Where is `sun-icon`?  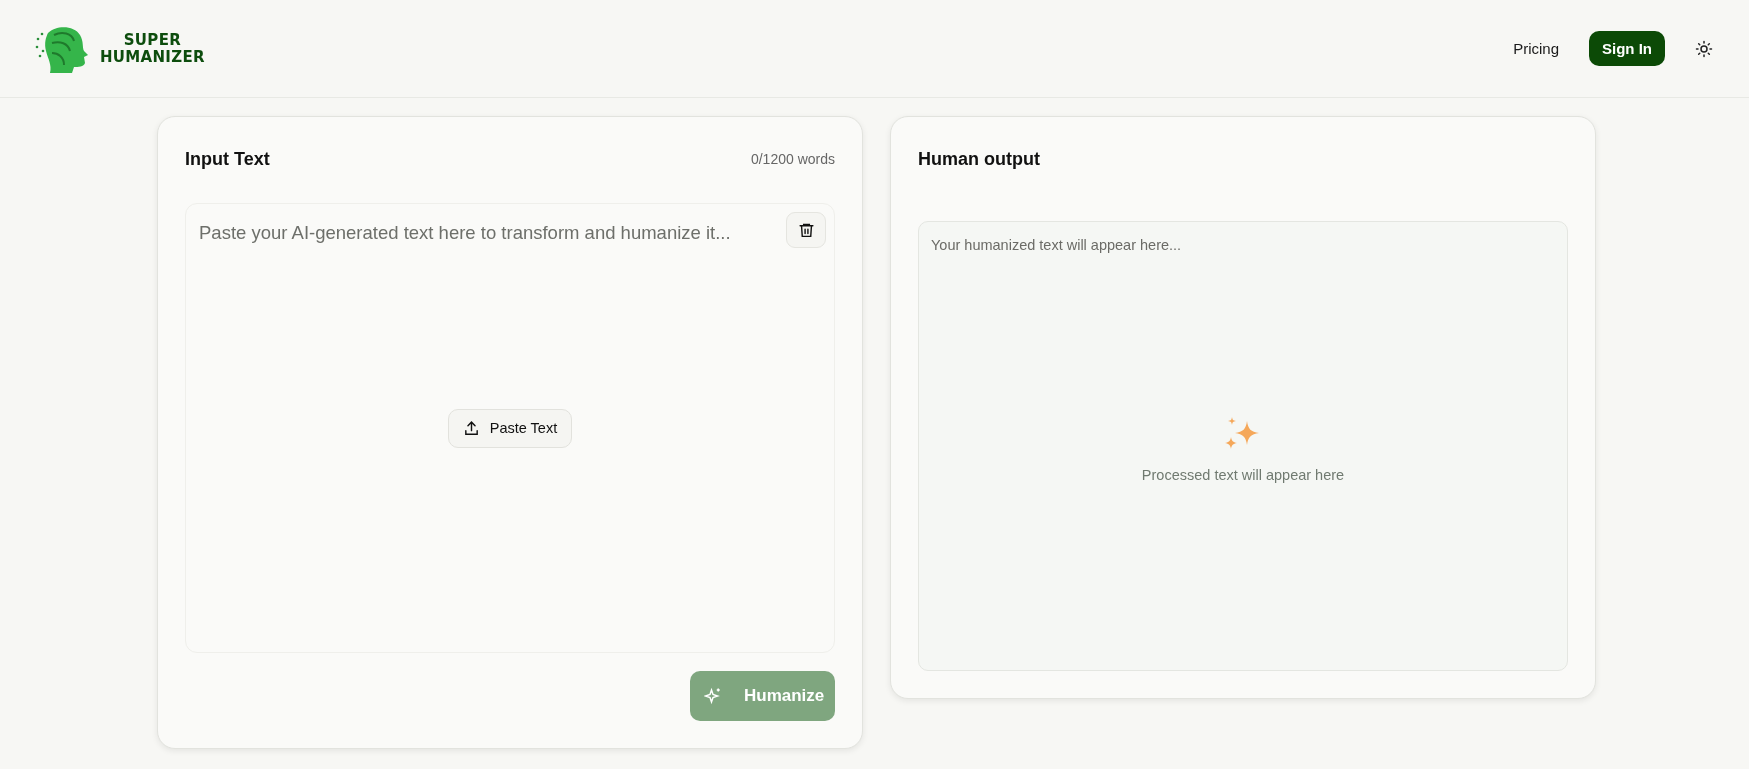
sun-icon is located at coordinates (1704, 48).